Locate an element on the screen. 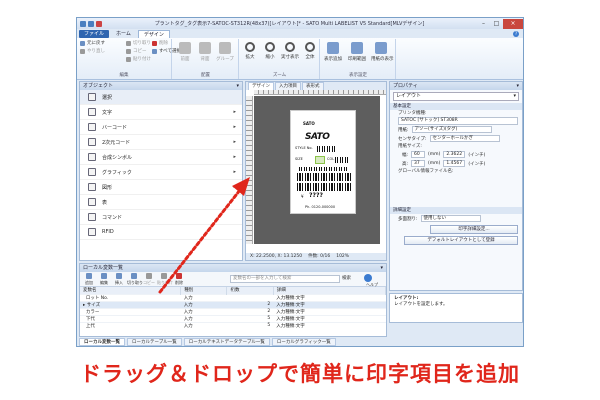 The image size is (600, 400). object-item-2: バーコード ▸ is located at coordinates (161, 127).